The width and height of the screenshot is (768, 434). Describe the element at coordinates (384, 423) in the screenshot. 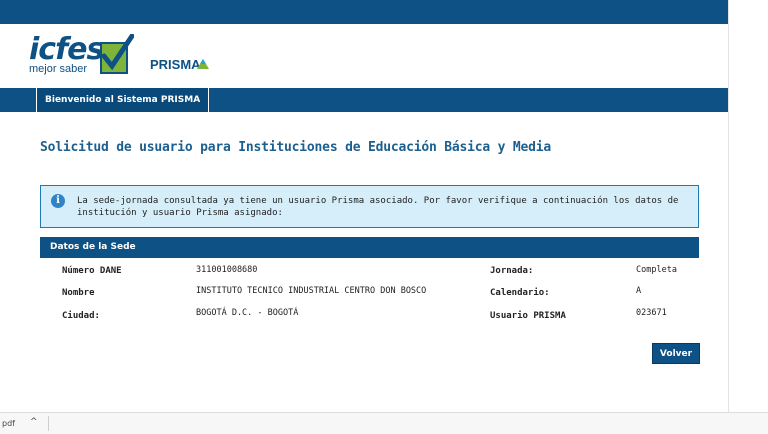

I see `download-bar: pdf ^` at that location.